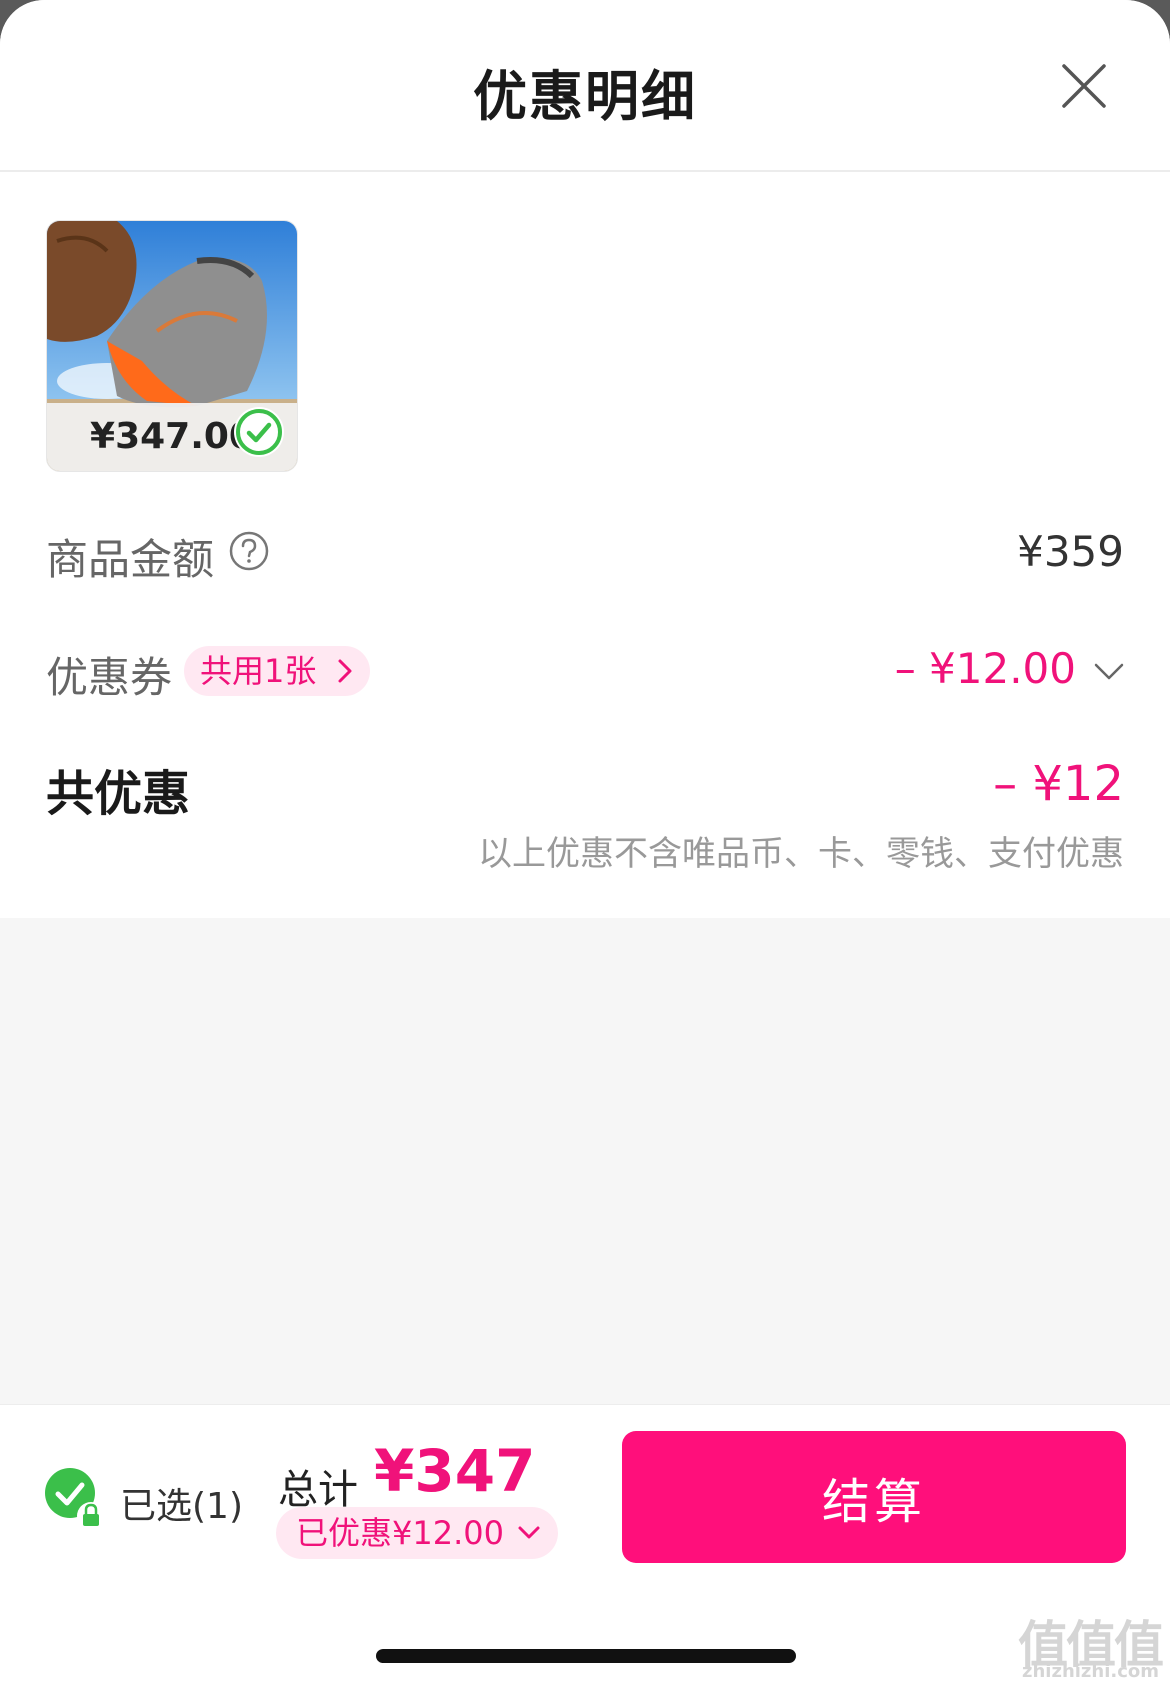 The image size is (1170, 1688). Describe the element at coordinates (181, 1506) in the screenshot. I see `selected-count: 已选(1)` at that location.